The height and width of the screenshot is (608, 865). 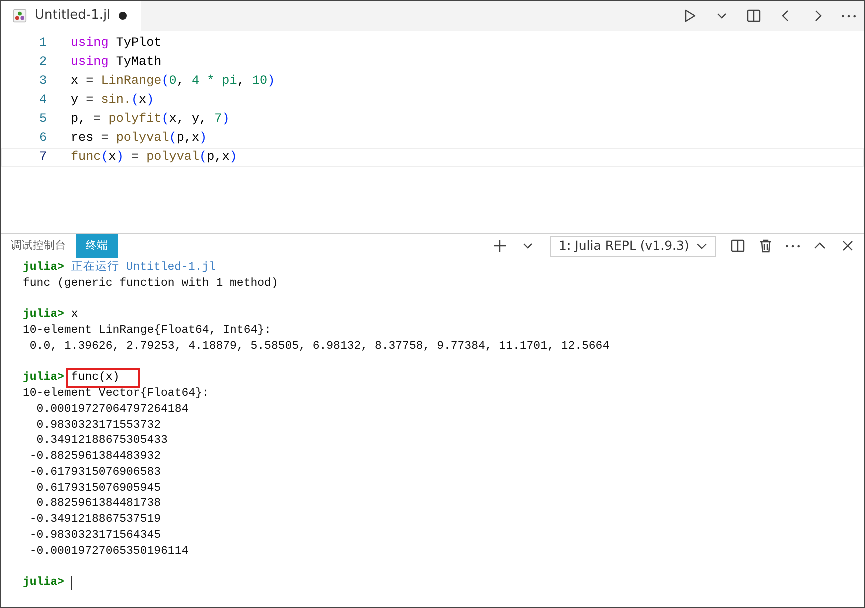 What do you see at coordinates (95, 520) in the screenshot?
I see `output-text: -0.3491218867537519` at bounding box center [95, 520].